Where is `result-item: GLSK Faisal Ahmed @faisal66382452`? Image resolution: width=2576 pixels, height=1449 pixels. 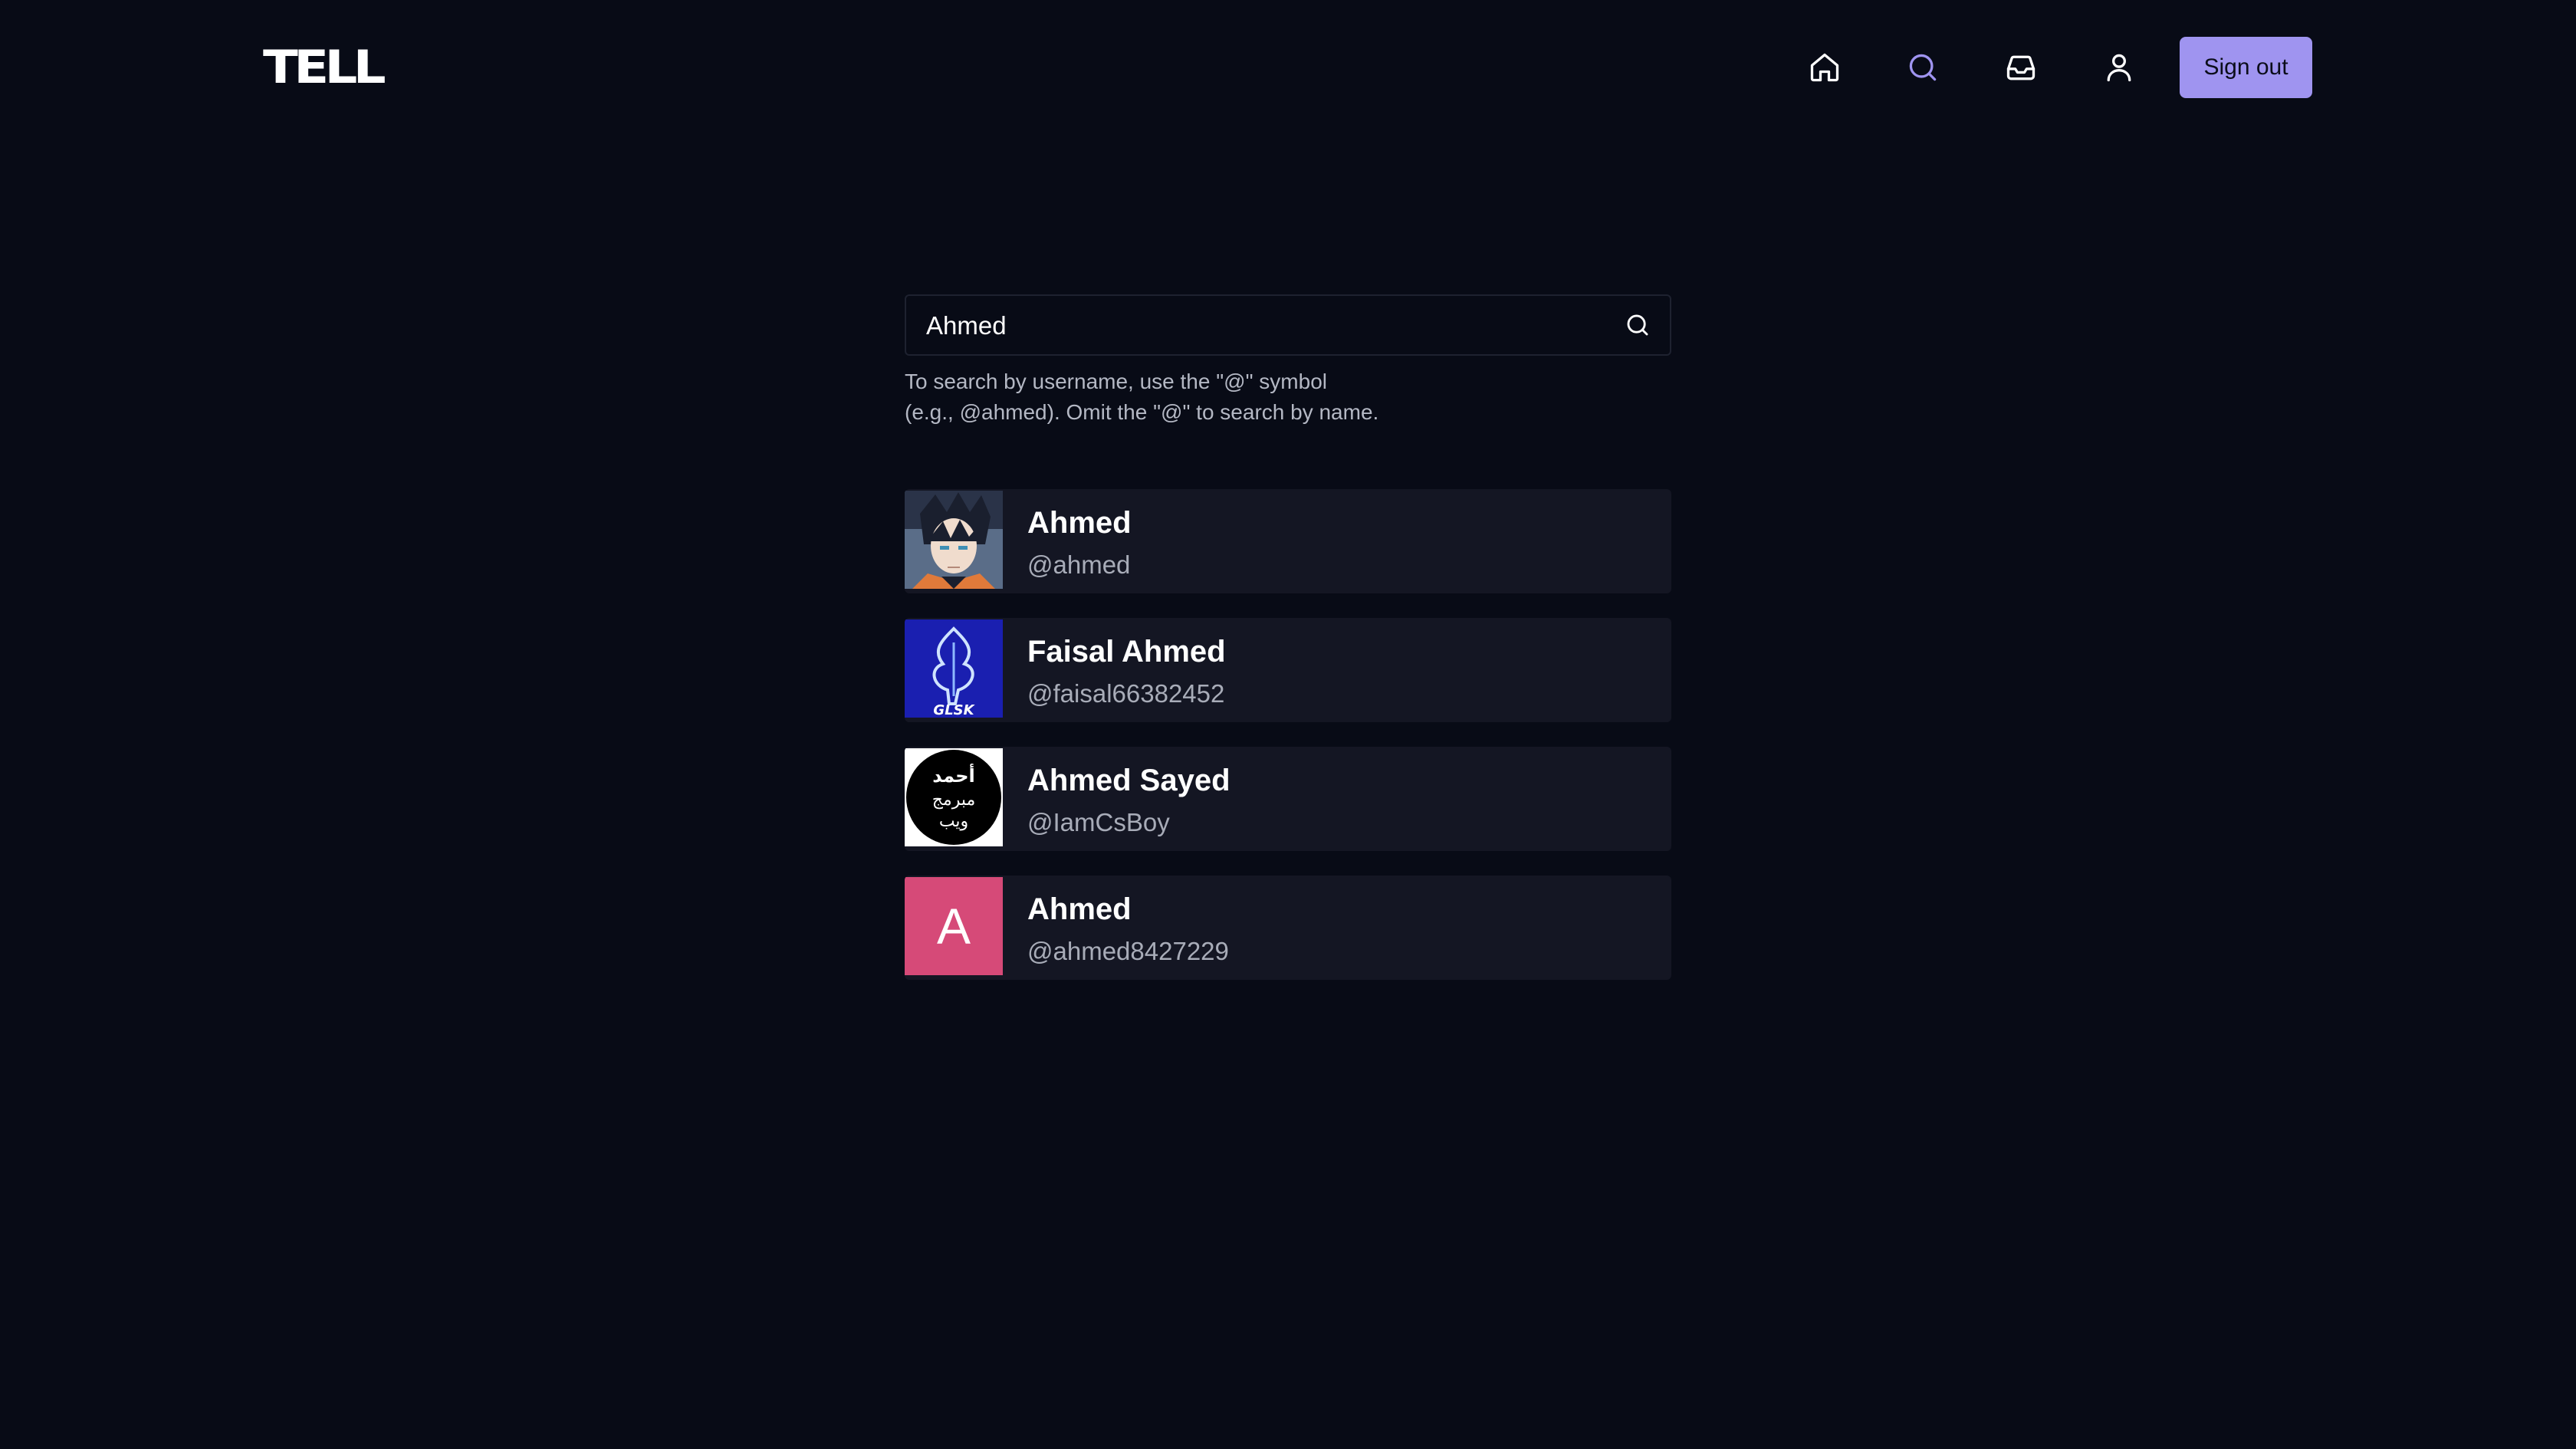
result-item: GLSK Faisal Ahmed @faisal66382452 is located at coordinates (1288, 670).